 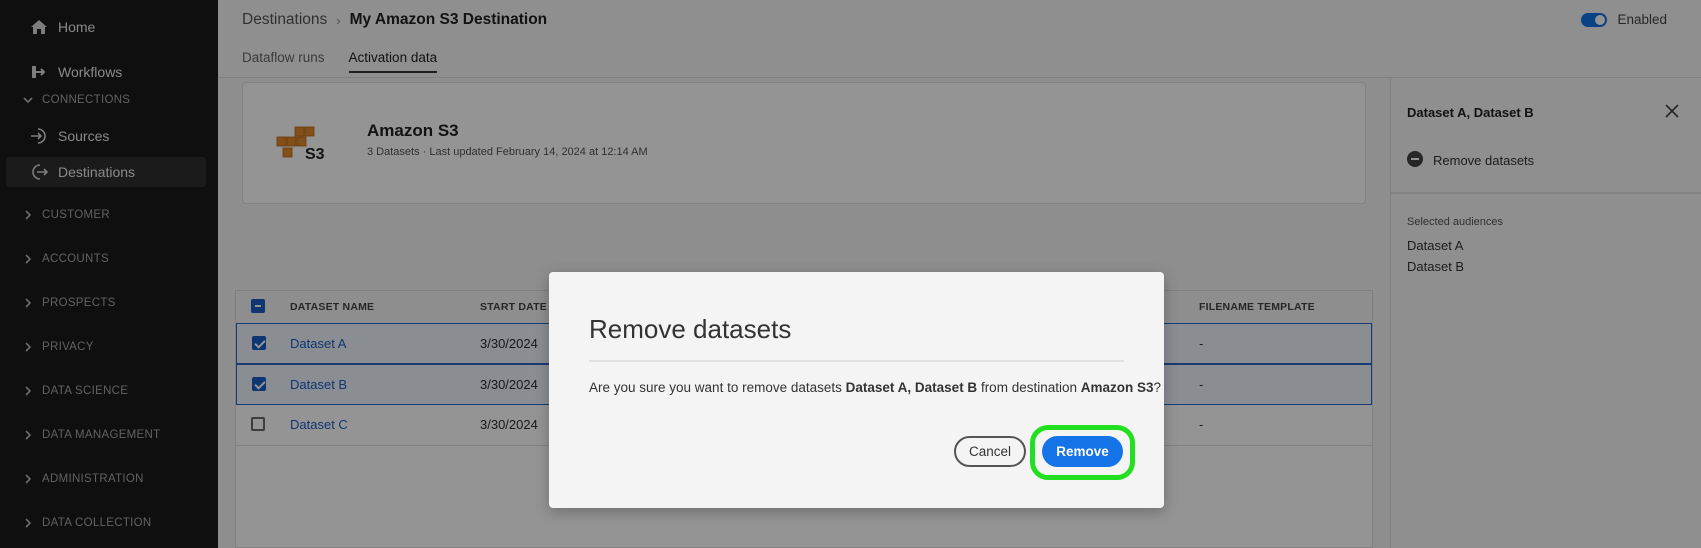 I want to click on message-prefix: Are you sure you want to remove datasets, so click(x=717, y=387).